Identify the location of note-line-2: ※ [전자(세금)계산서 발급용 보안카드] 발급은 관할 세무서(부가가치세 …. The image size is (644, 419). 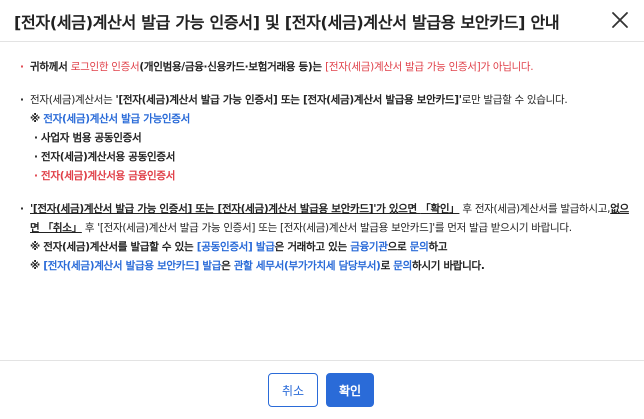
(331, 266).